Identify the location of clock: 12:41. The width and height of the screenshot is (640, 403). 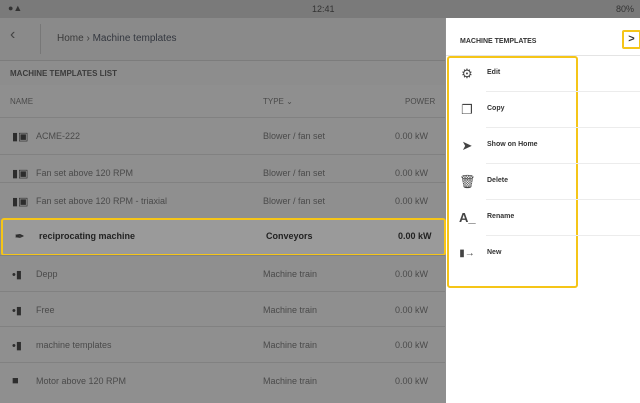
(323, 9).